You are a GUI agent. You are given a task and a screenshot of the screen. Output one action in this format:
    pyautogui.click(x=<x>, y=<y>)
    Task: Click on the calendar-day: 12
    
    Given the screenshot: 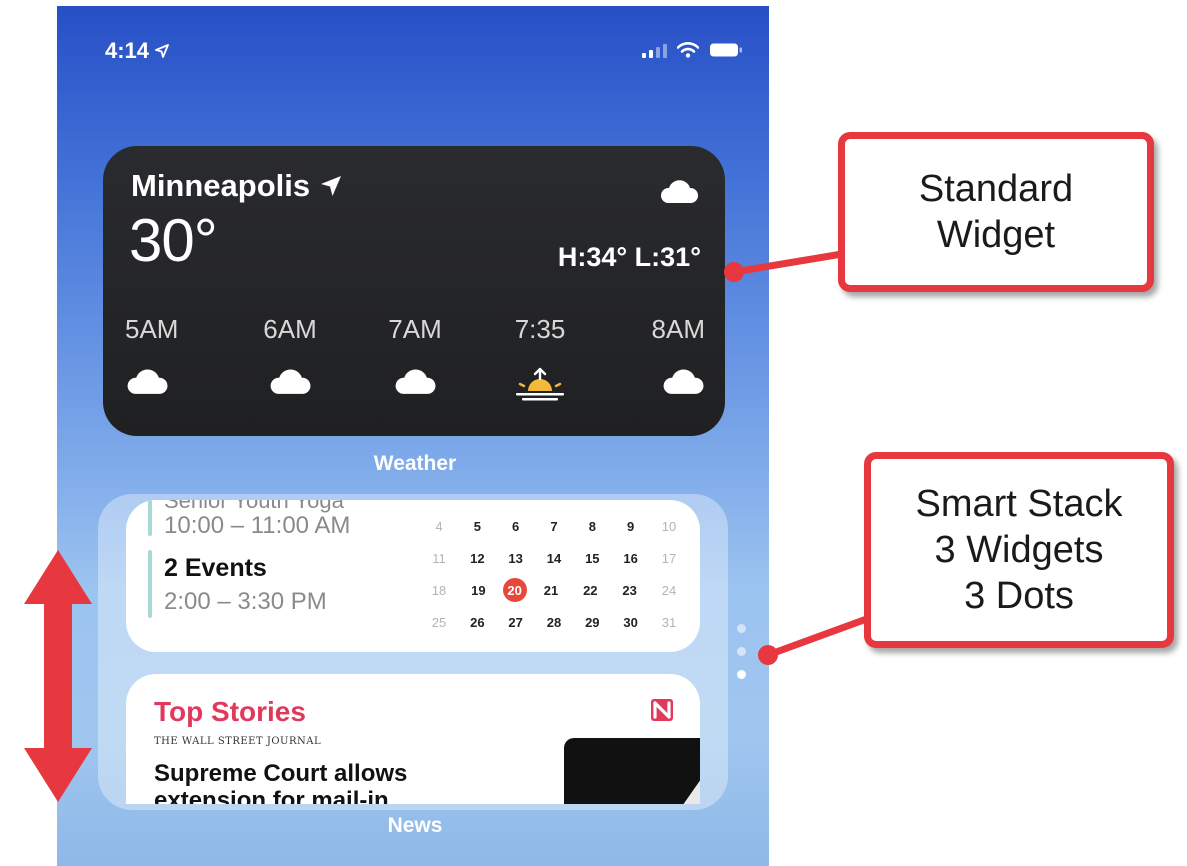 What is the action you would take?
    pyautogui.click(x=477, y=558)
    